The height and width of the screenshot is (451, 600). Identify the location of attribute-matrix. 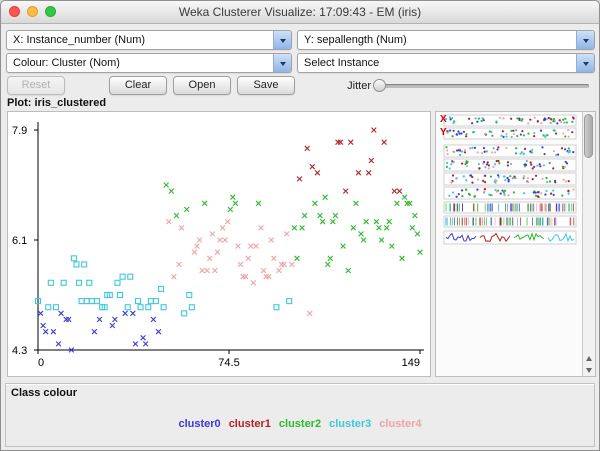
(509, 244).